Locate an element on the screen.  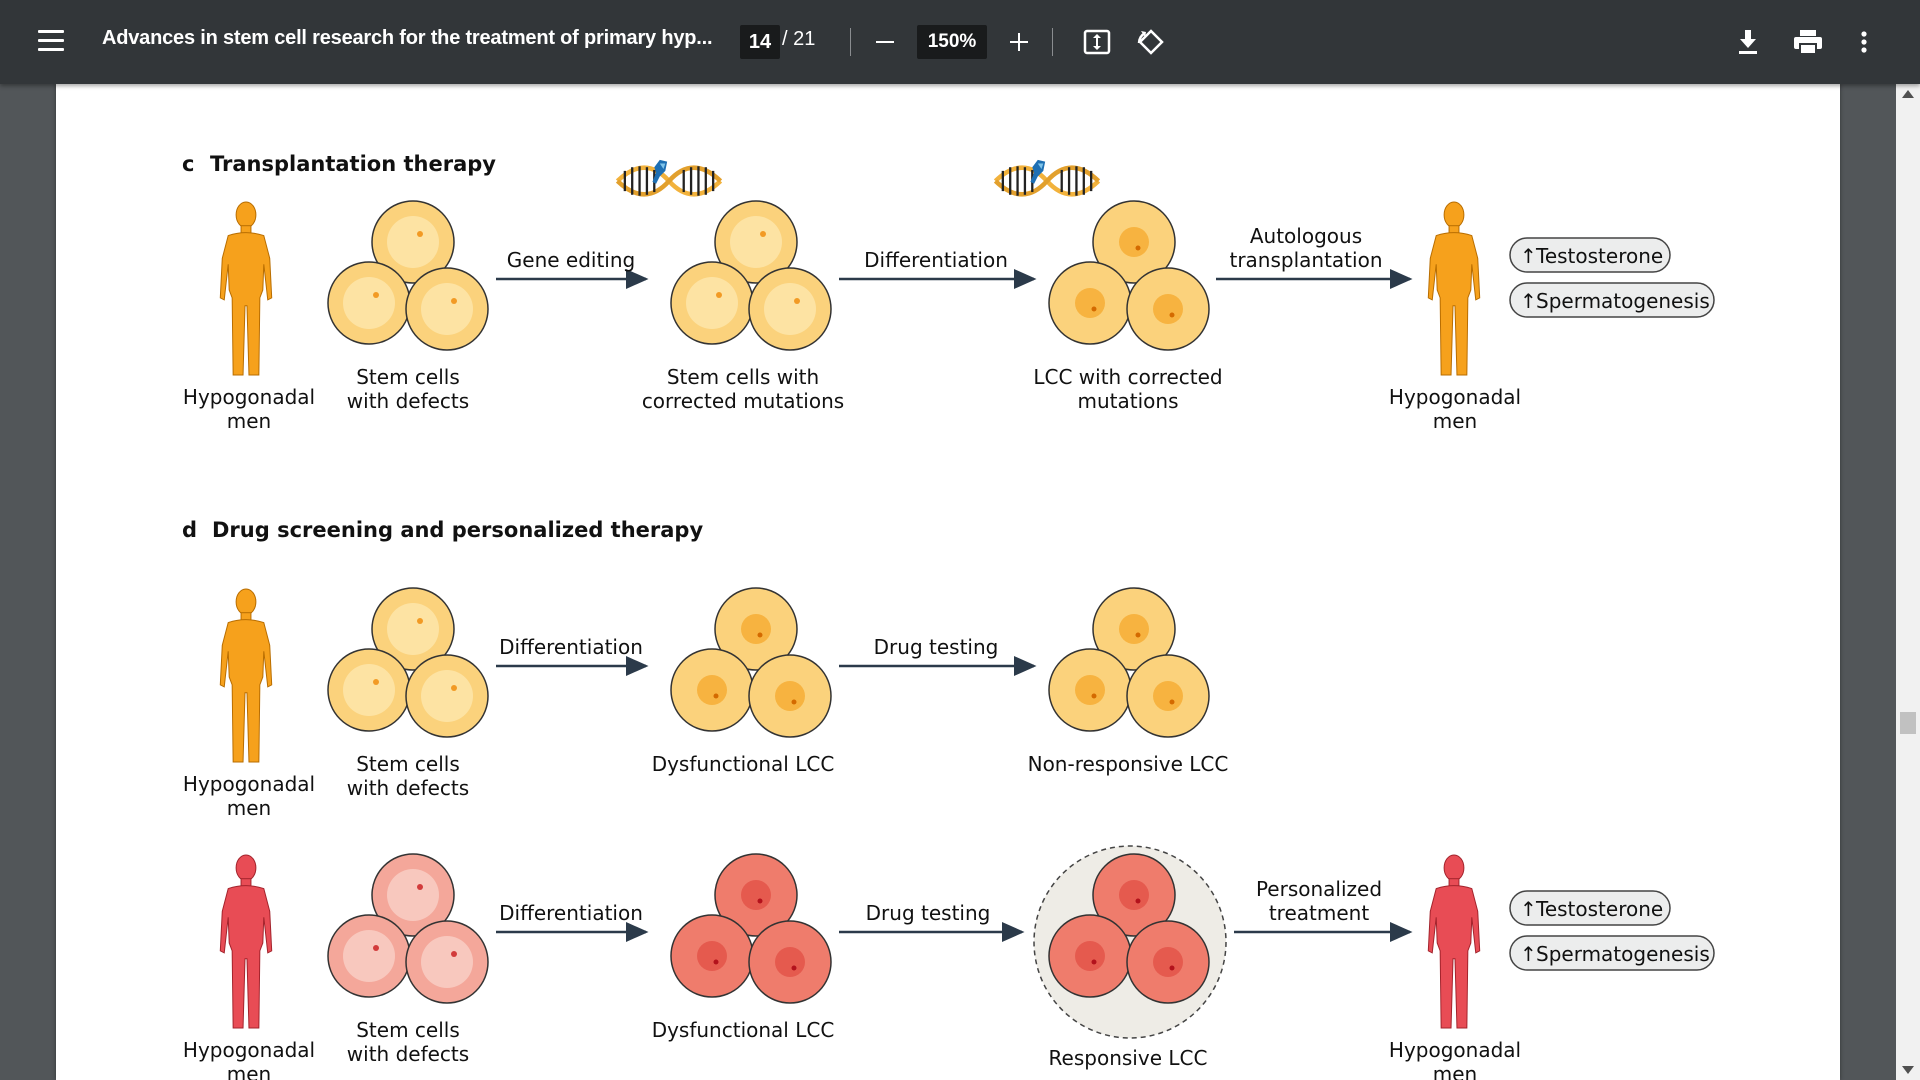
label-men-d2-right-2: men is located at coordinates (1455, 1071).